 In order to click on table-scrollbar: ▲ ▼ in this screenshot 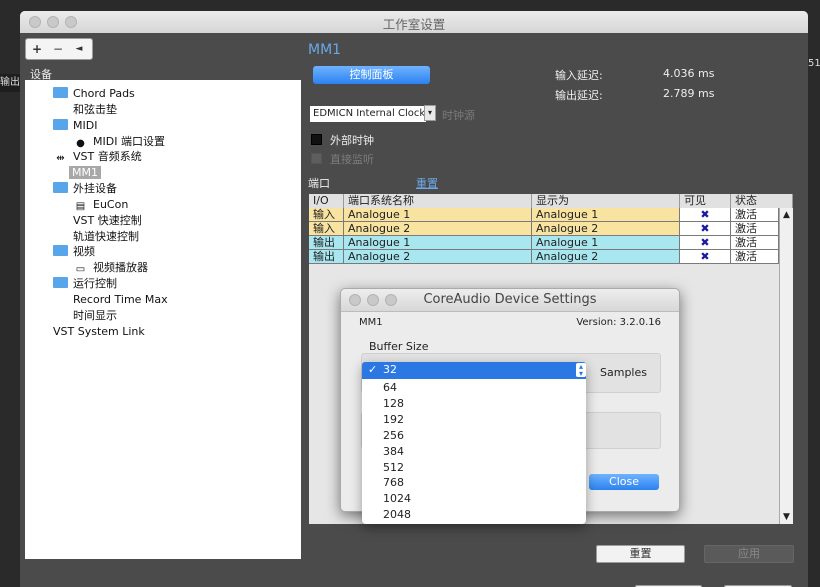, I will do `click(786, 366)`.